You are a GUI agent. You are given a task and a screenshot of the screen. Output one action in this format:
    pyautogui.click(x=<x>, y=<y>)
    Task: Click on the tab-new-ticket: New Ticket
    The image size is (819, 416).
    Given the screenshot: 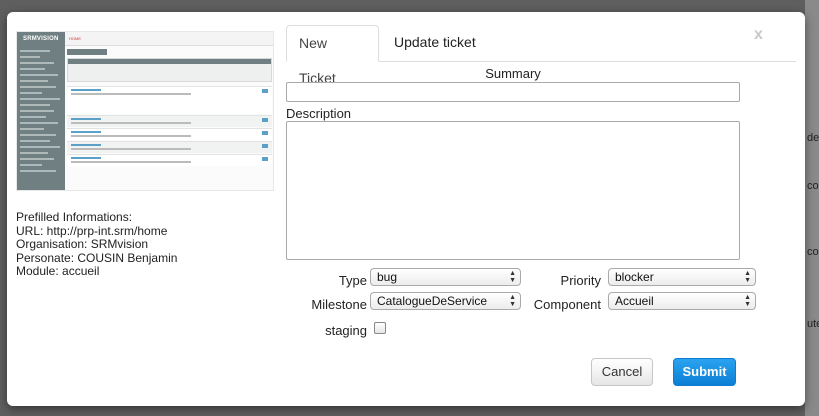 What is the action you would take?
    pyautogui.click(x=332, y=55)
    